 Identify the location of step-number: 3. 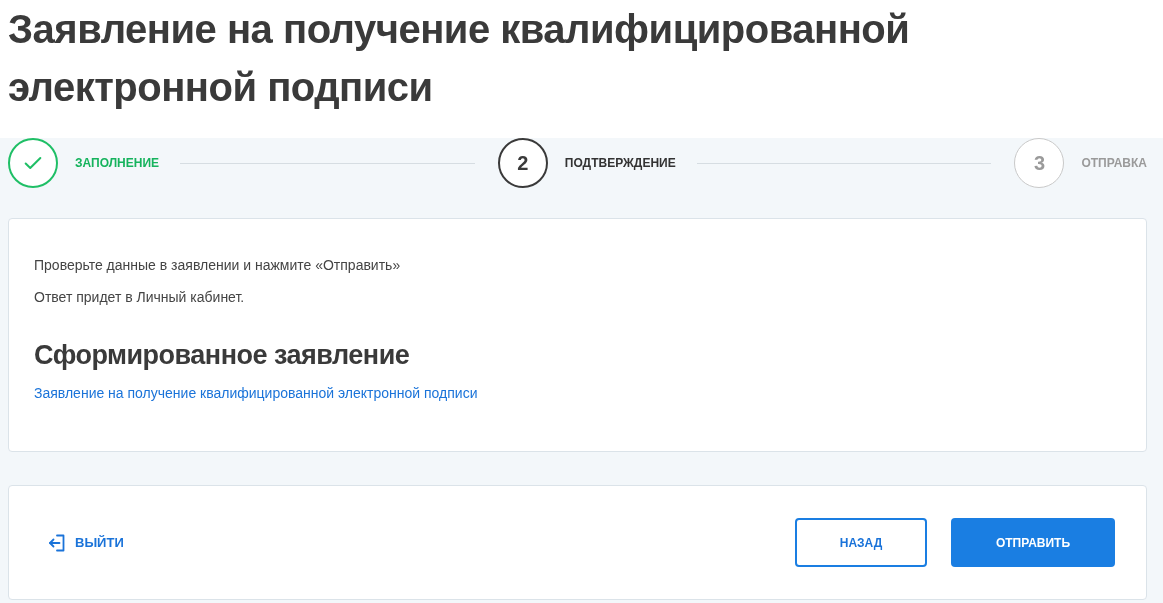
(1039, 163).